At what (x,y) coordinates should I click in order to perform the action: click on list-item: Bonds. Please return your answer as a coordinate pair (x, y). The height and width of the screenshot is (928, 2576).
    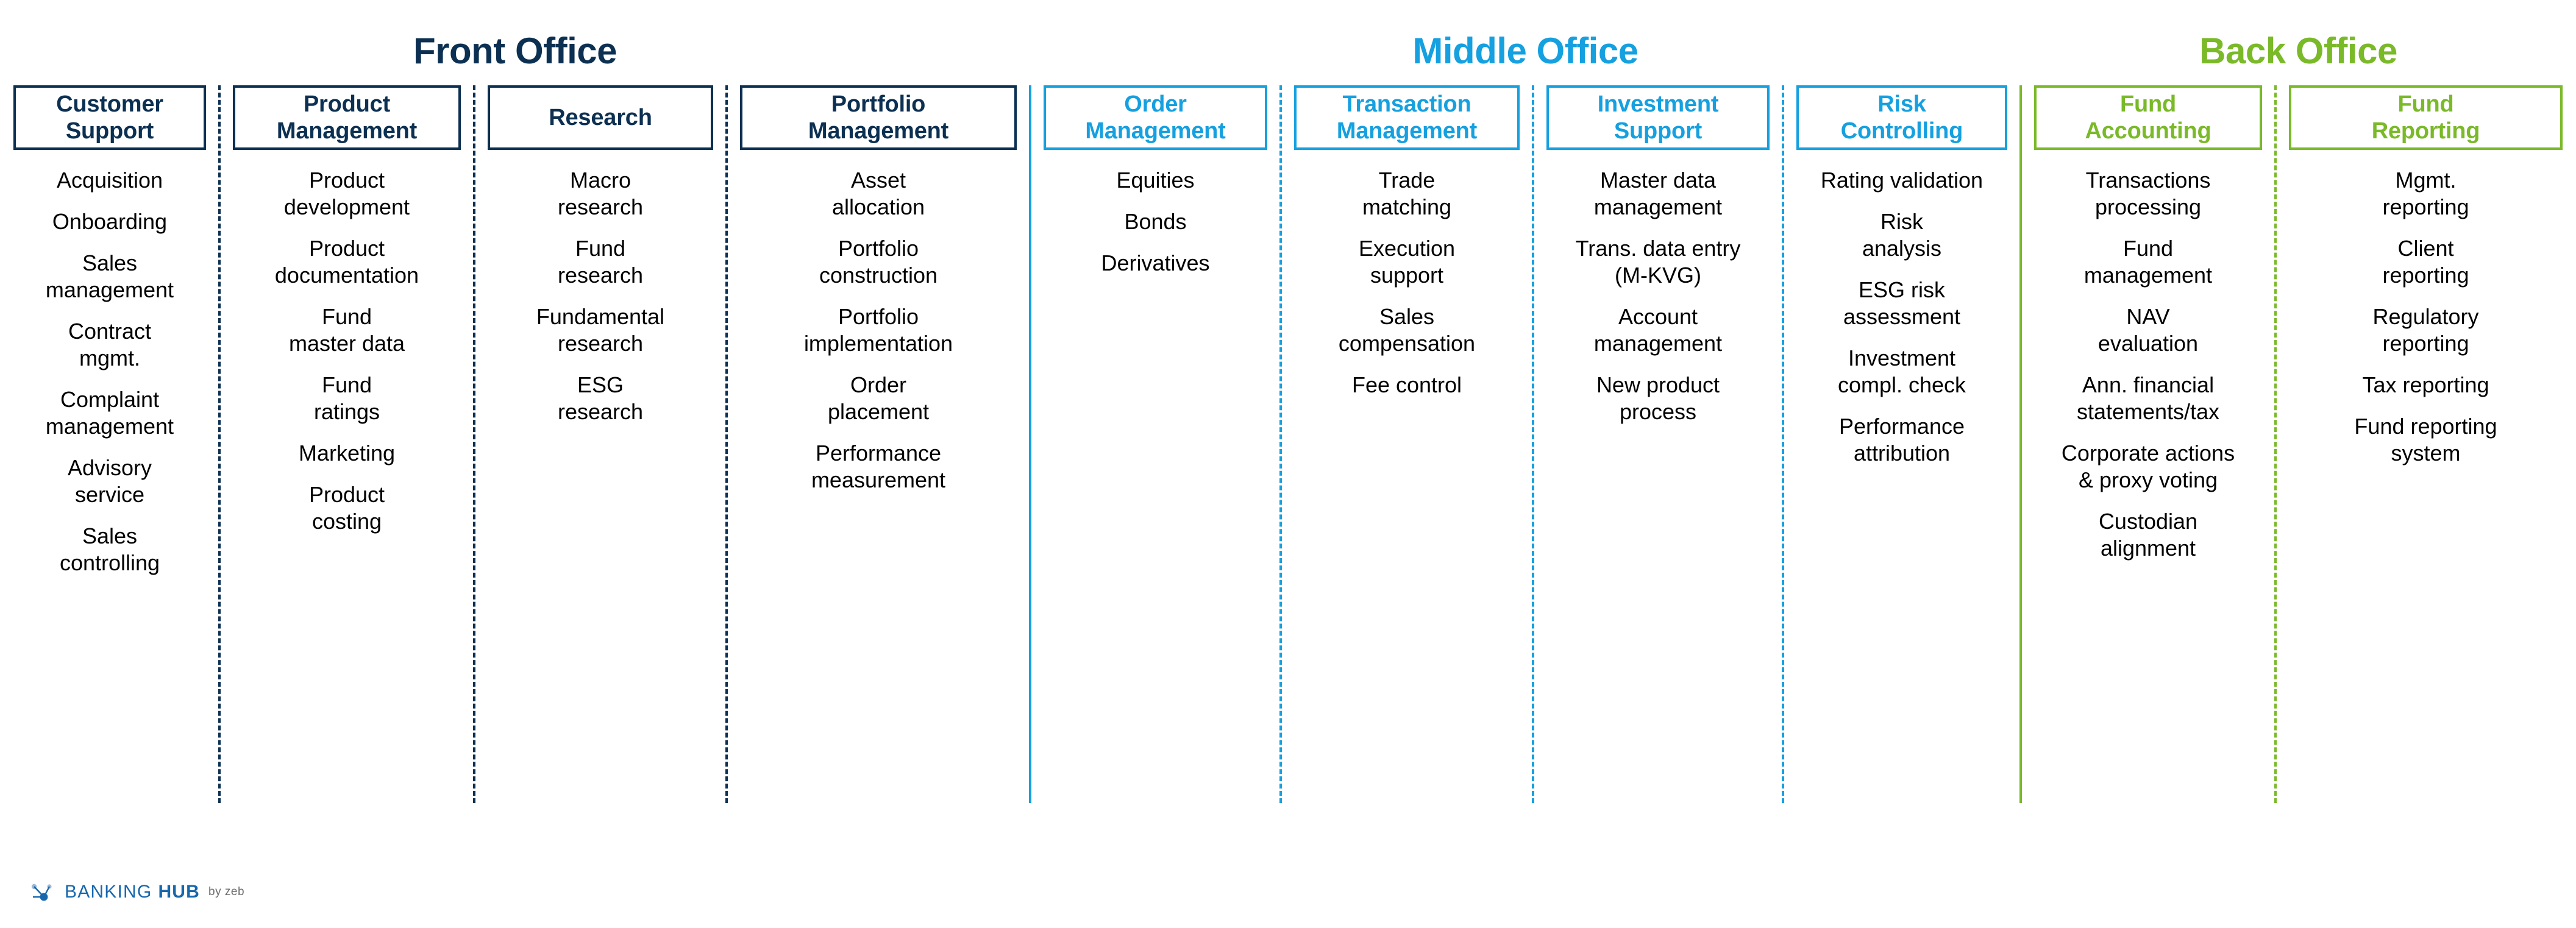
    Looking at the image, I should click on (1155, 221).